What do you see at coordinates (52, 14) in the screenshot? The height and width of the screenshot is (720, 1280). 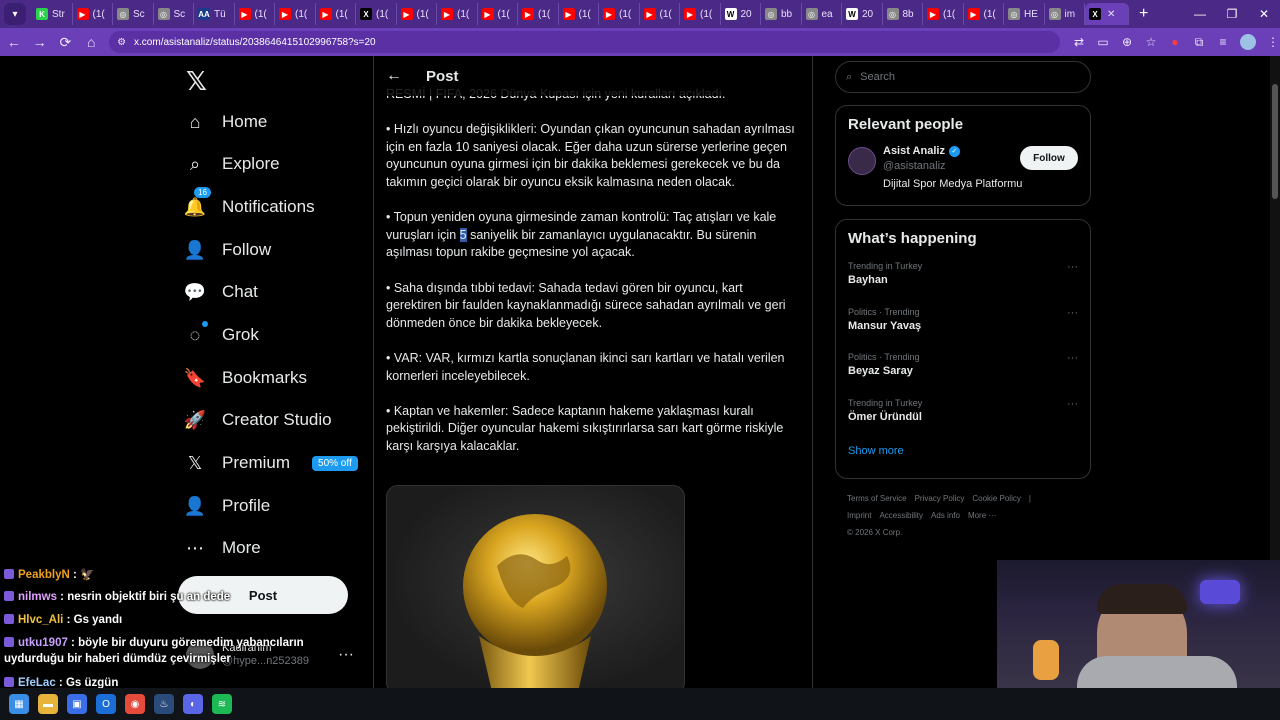 I see `browser-tab: K Str` at bounding box center [52, 14].